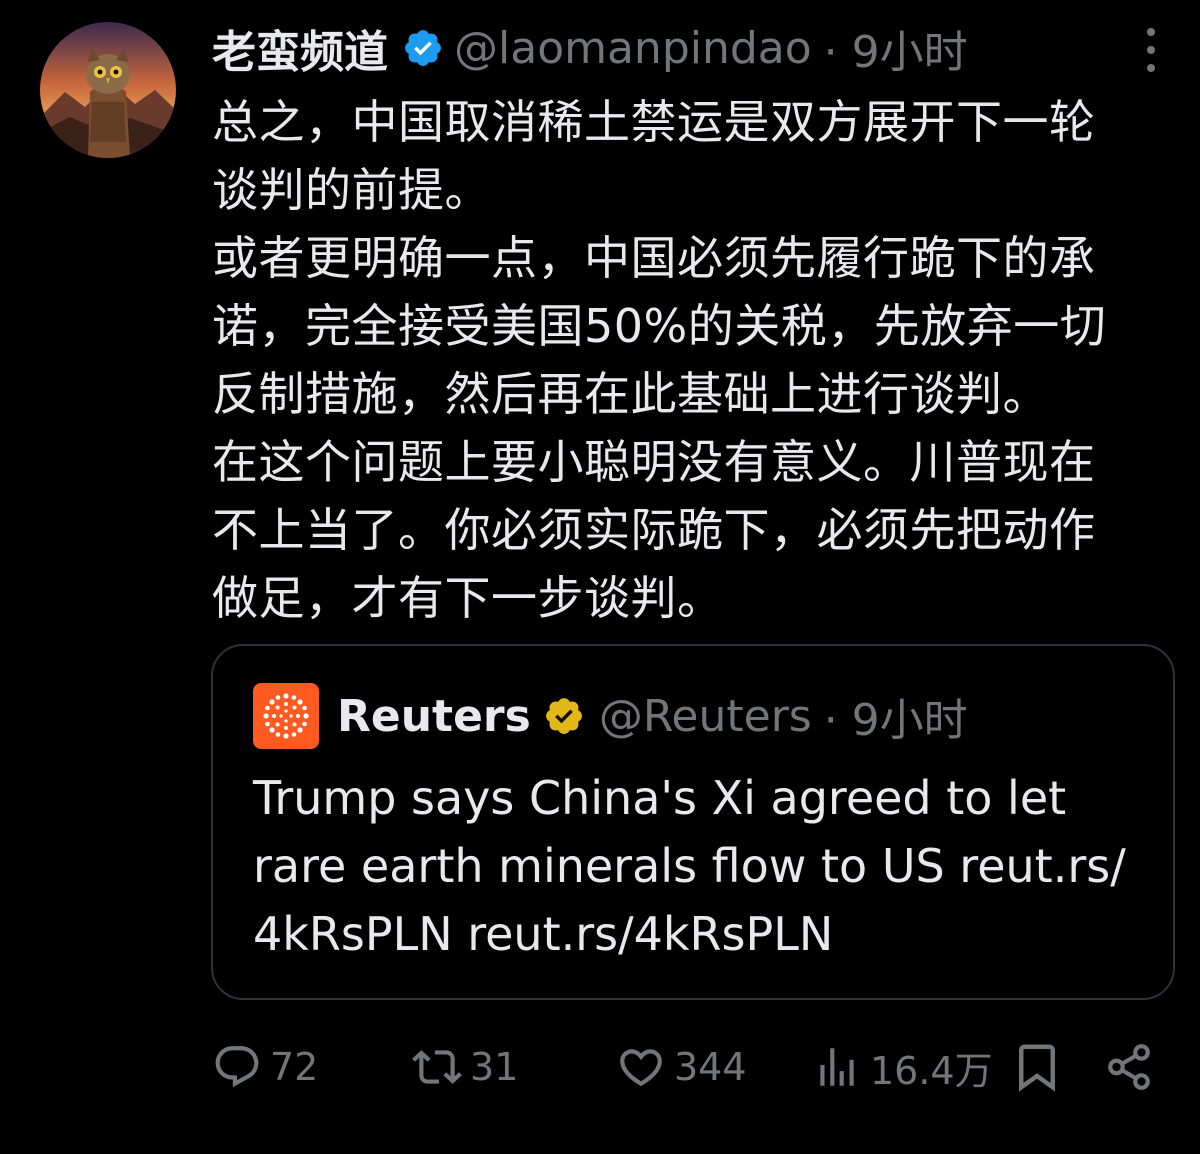  What do you see at coordinates (896, 48) in the screenshot?
I see `tweet-time: · 9小时` at bounding box center [896, 48].